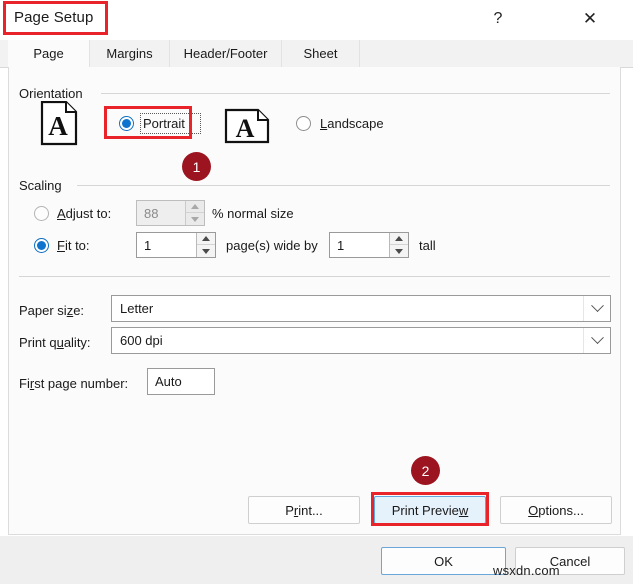 The height and width of the screenshot is (584, 633). I want to click on fit-to-middle-label: page(s) wide by, so click(272, 245).